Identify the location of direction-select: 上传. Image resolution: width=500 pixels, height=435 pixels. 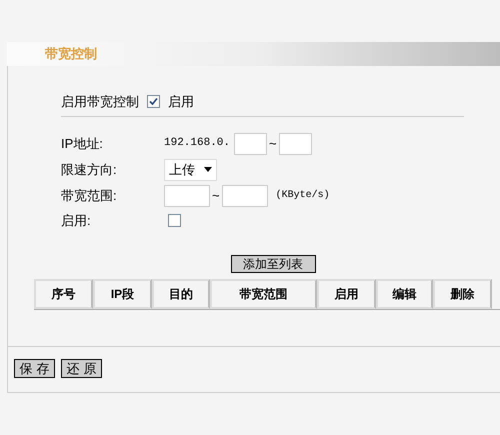
(190, 169).